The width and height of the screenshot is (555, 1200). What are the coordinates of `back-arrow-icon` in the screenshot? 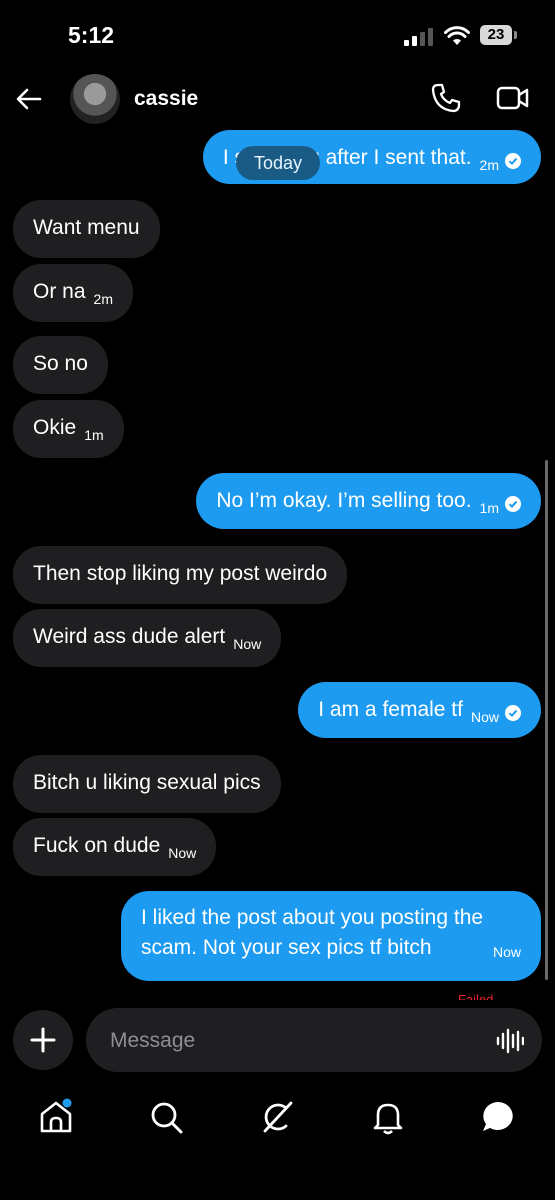 It's located at (29, 99).